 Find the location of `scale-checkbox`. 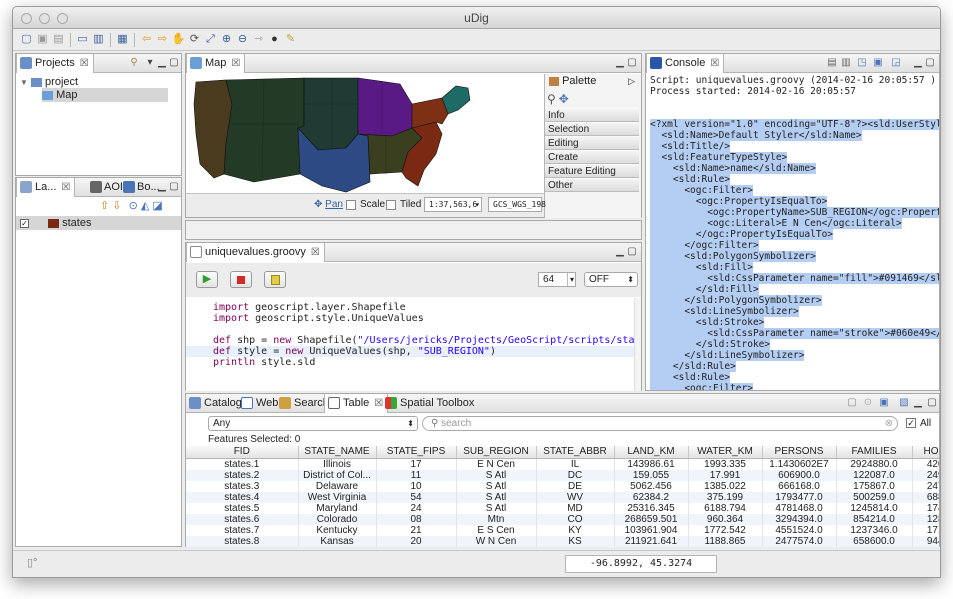

scale-checkbox is located at coordinates (351, 205).